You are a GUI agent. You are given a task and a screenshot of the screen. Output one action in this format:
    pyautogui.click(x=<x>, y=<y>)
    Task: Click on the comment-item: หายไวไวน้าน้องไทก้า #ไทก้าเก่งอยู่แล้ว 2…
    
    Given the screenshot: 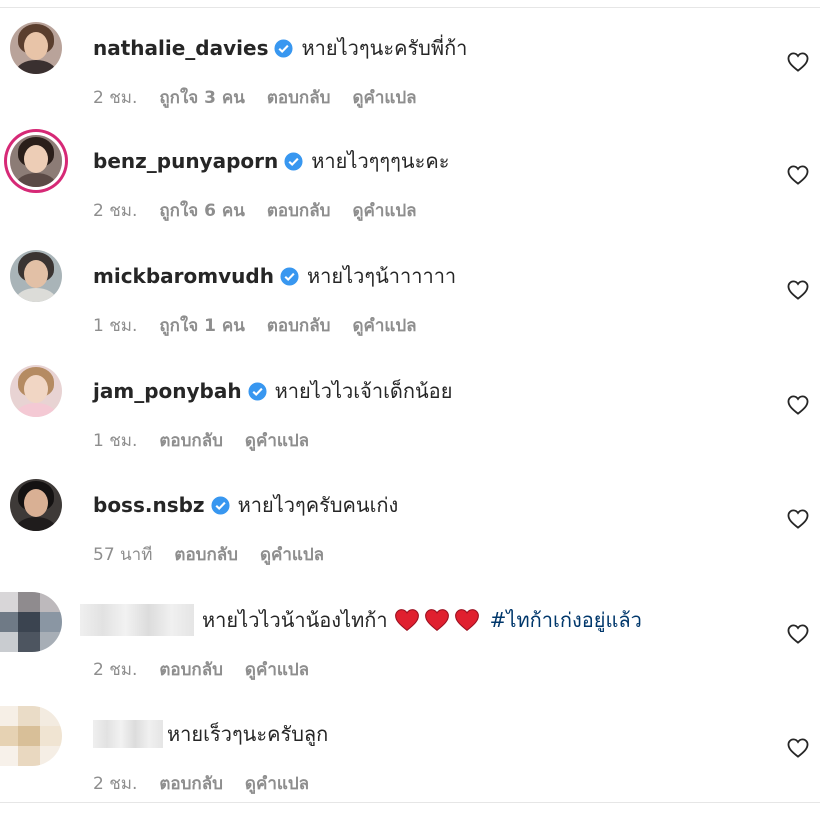 What is the action you would take?
    pyautogui.click(x=410, y=648)
    